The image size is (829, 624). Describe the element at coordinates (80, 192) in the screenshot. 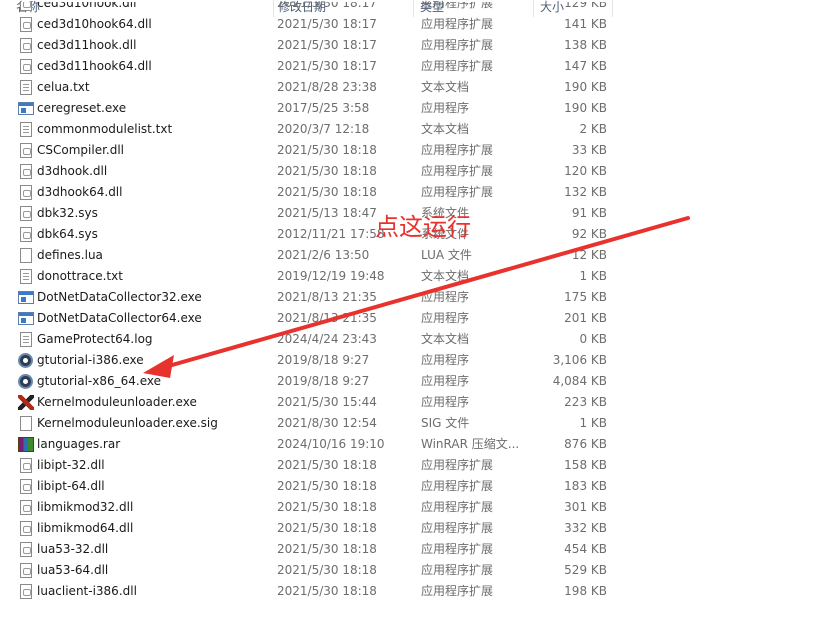

I see `file-name: d3dhook64.dll` at that location.